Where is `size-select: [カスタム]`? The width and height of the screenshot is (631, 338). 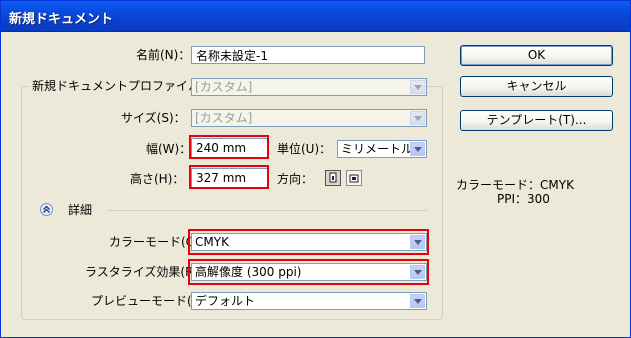 size-select: [カスタム] is located at coordinates (309, 118).